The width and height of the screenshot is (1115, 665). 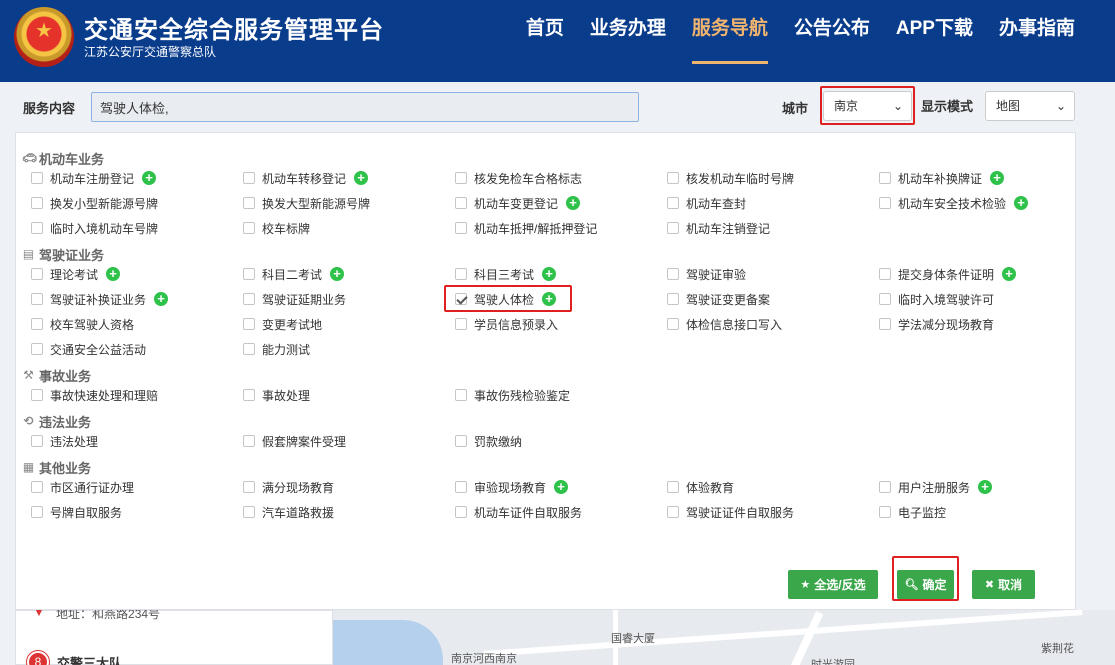 I want to click on nav-home: 首页, so click(x=545, y=32).